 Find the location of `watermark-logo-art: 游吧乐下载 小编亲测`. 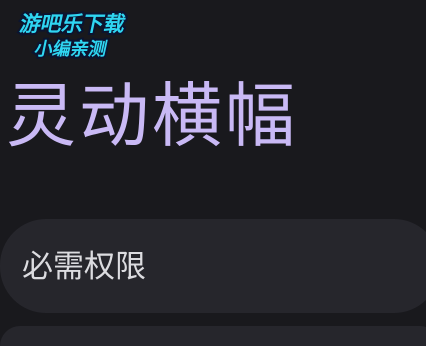

watermark-logo-art: 游吧乐下载 小编亲测 is located at coordinates (72, 35).